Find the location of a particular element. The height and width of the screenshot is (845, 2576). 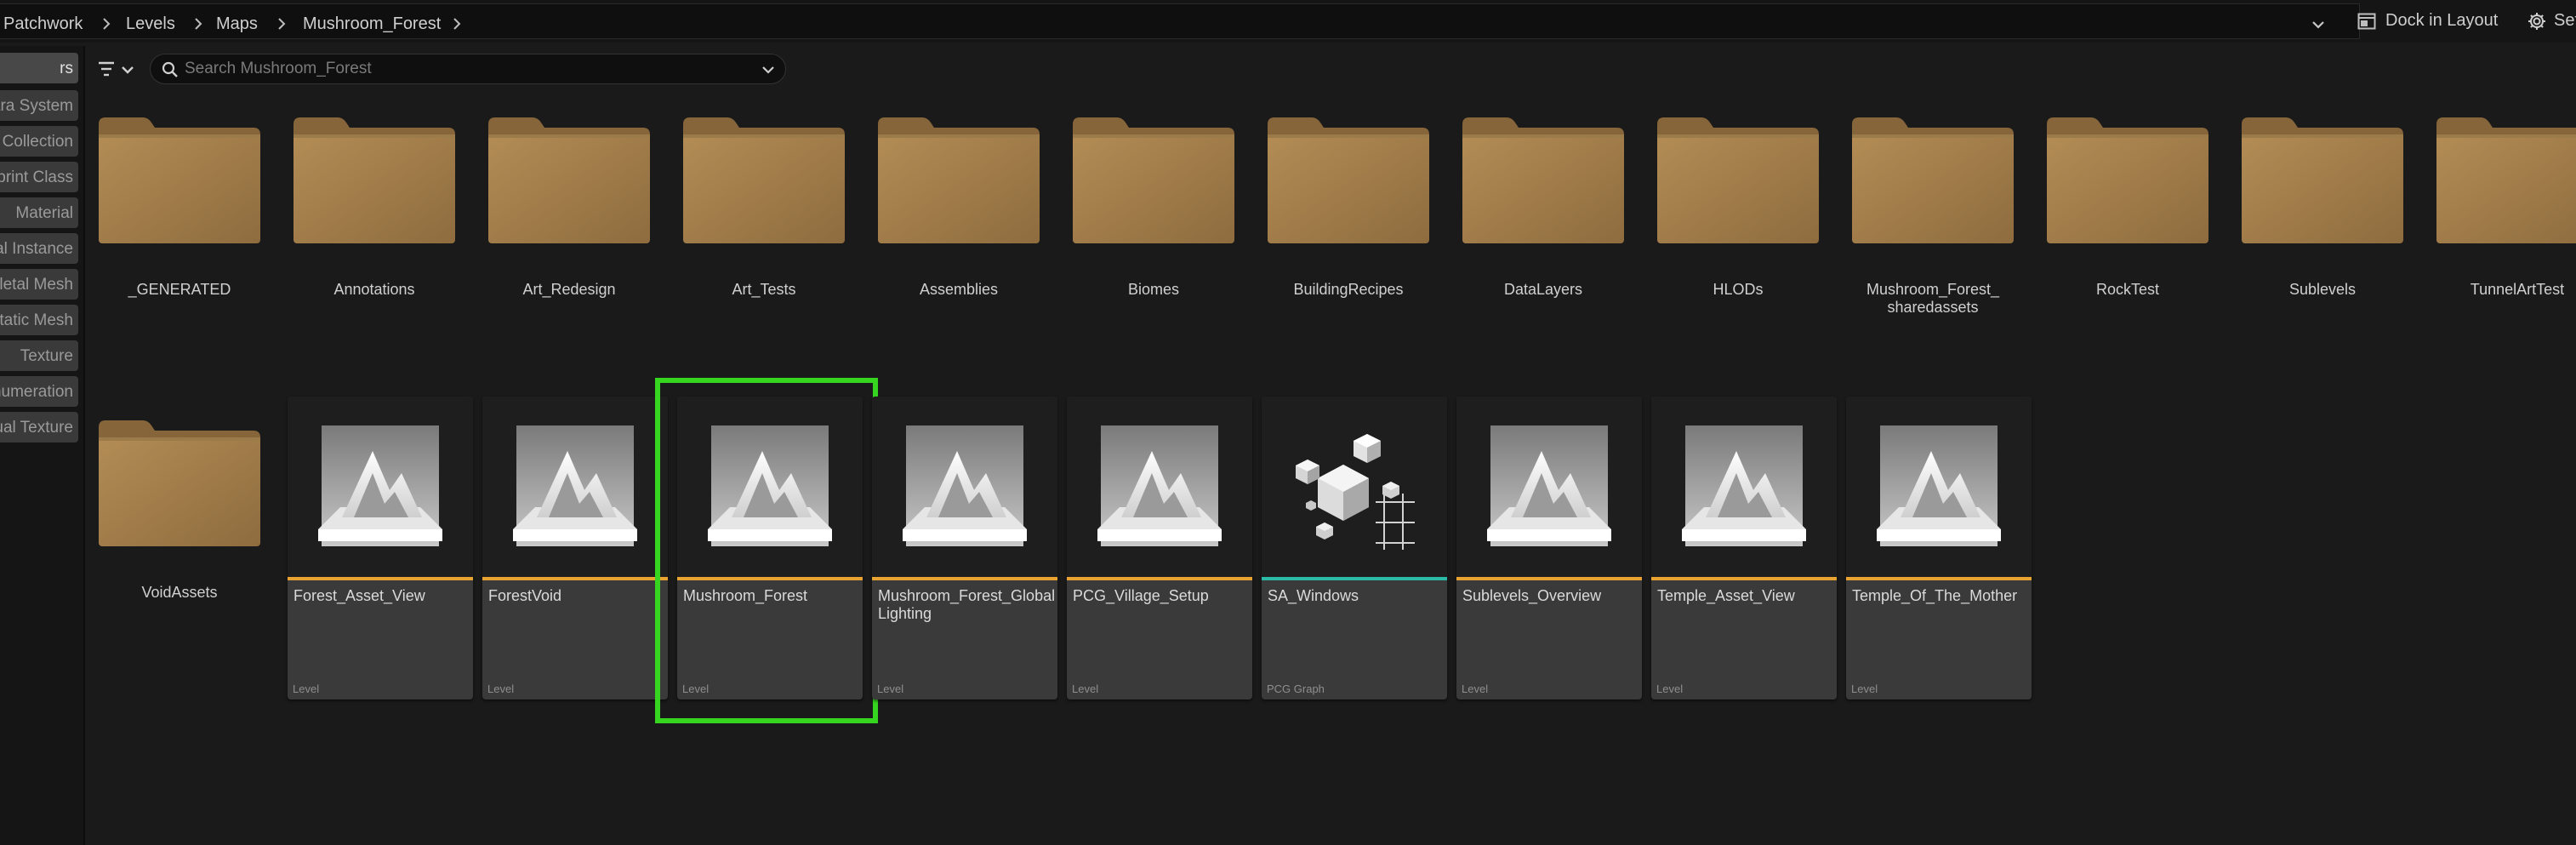

folder-tile: TunnelArtTest is located at coordinates (2501, 200).